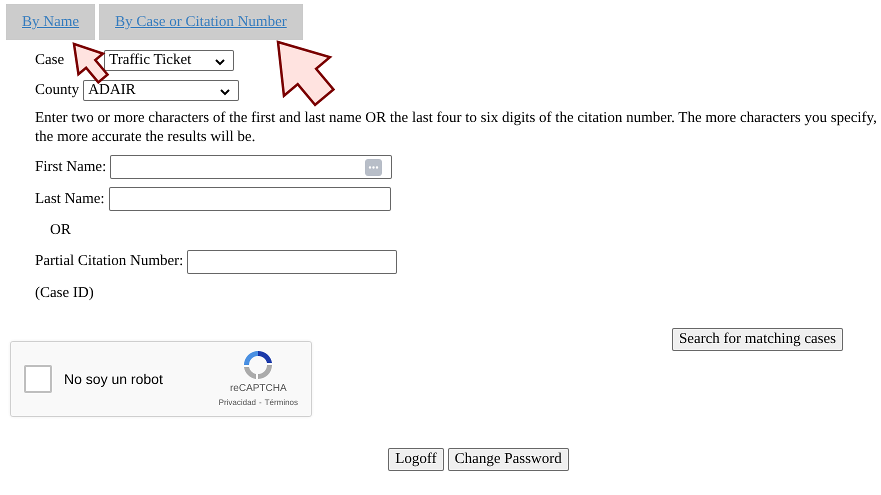  Describe the element at coordinates (251, 167) in the screenshot. I see `first-name-field` at that location.